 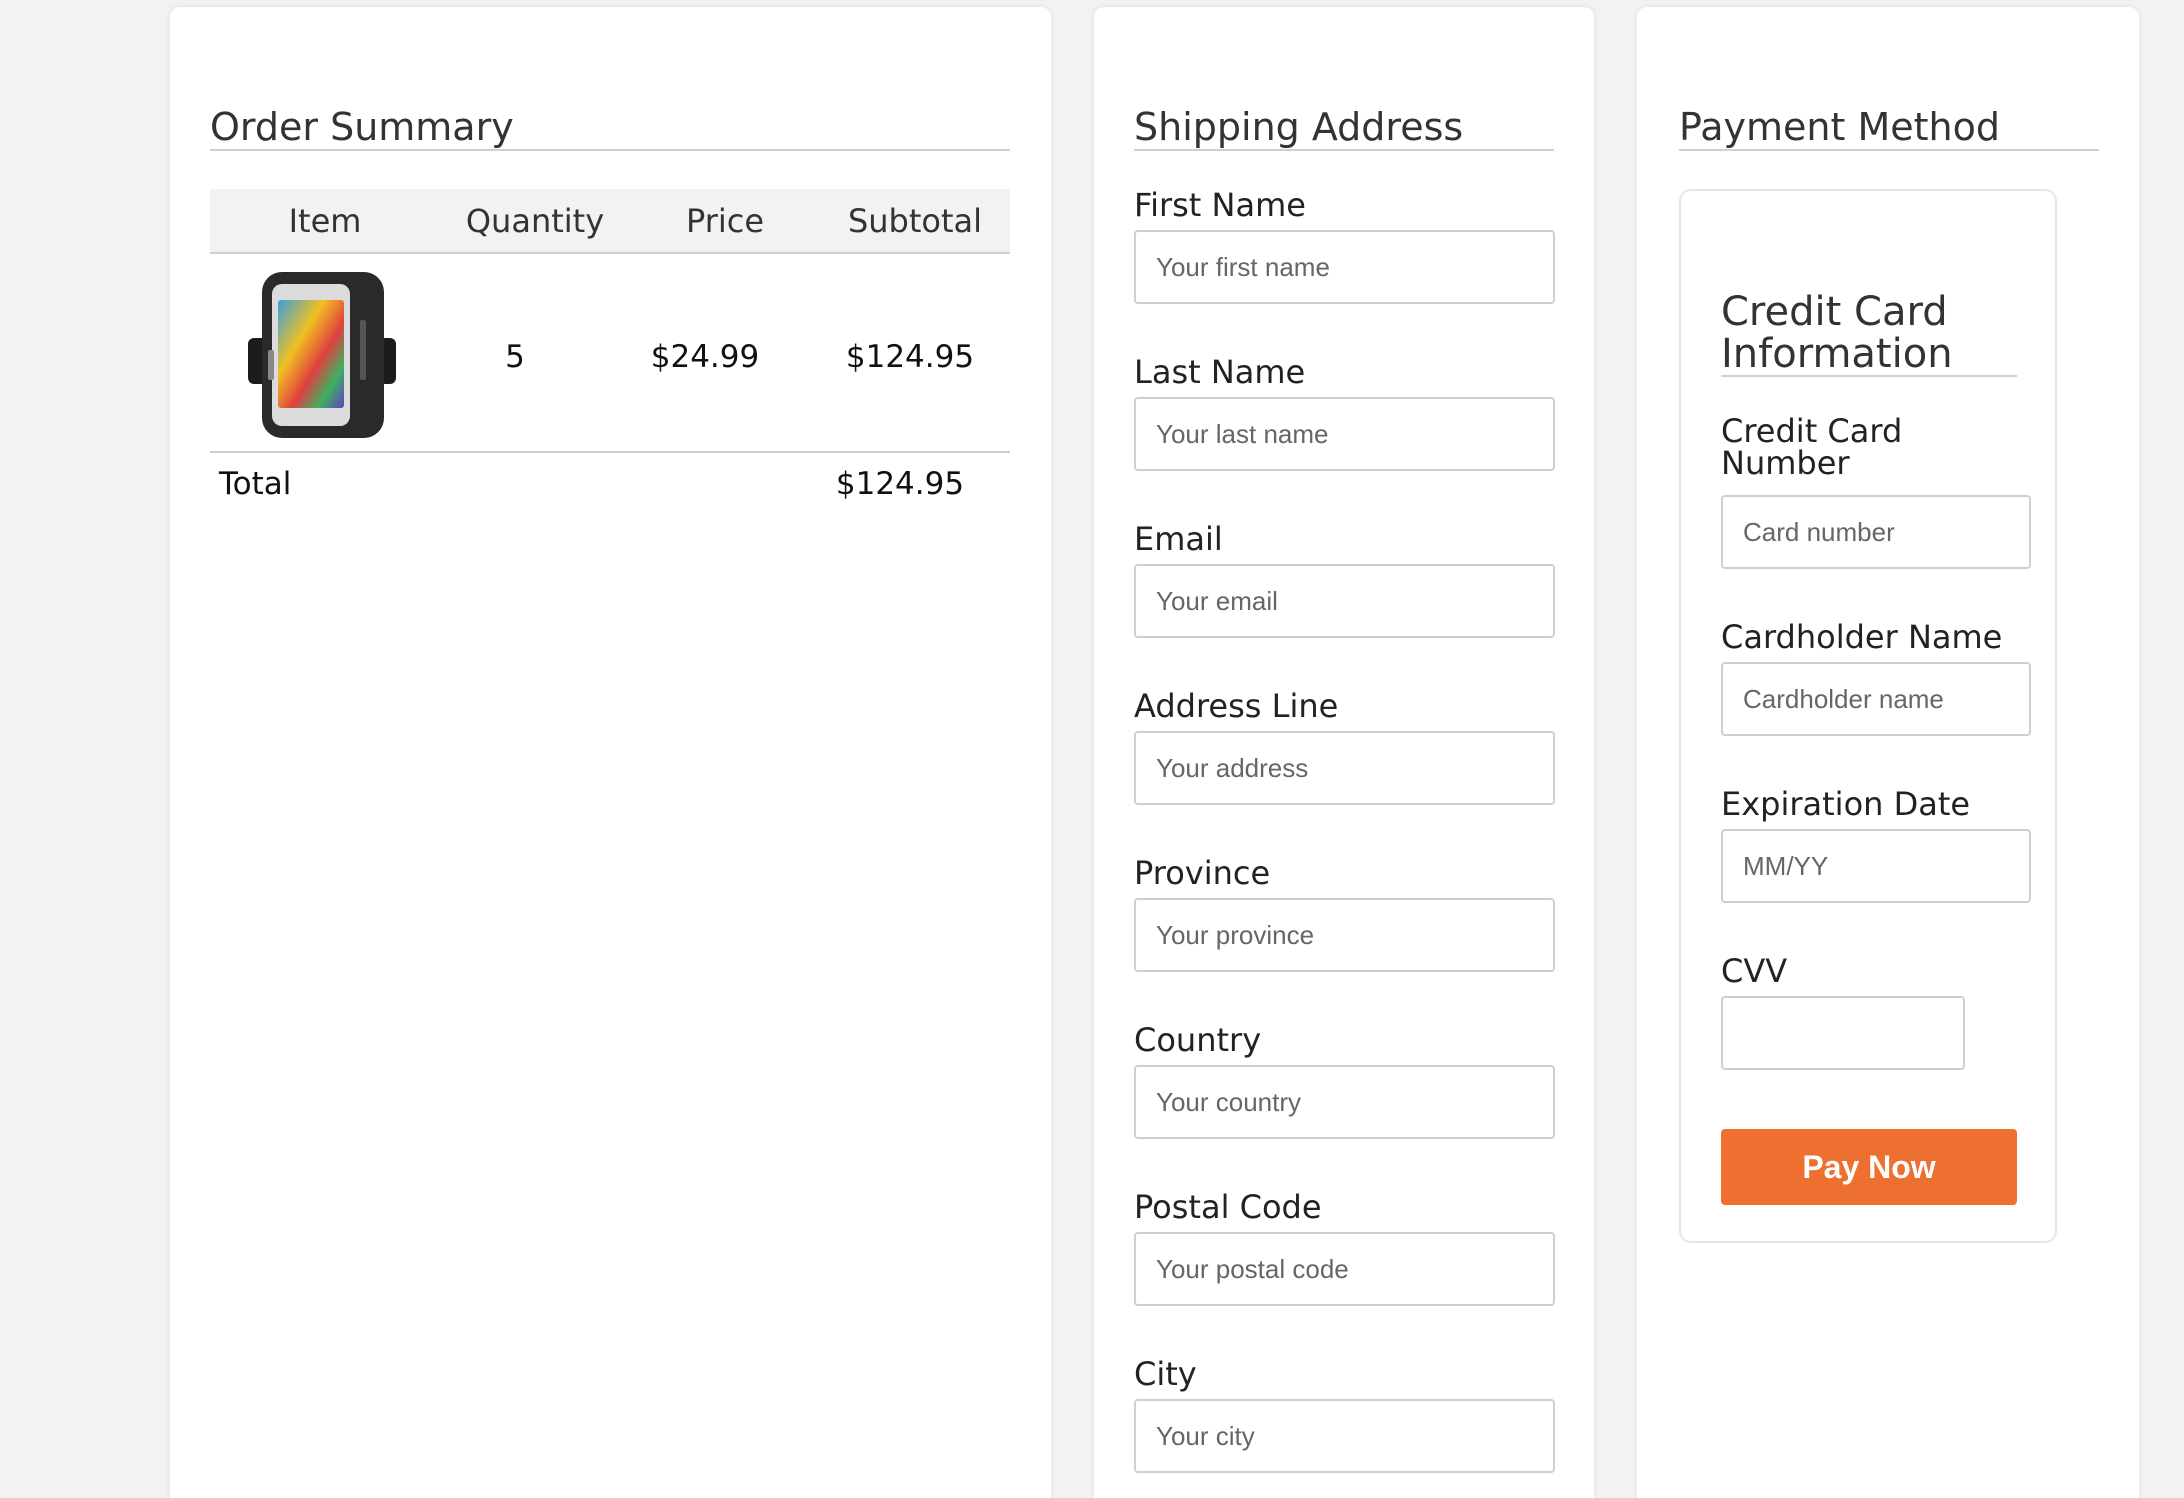 I want to click on city-input, so click(x=1344, y=1436).